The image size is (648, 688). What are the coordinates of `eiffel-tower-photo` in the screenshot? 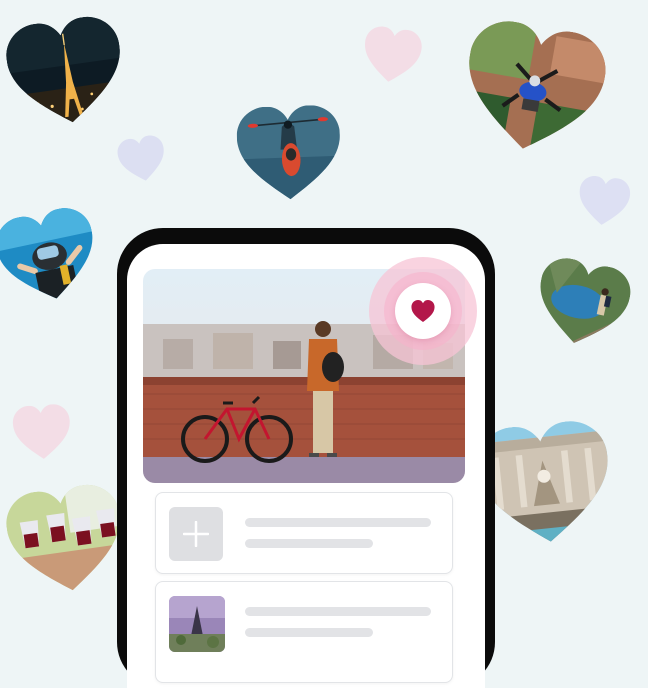 It's located at (68, 74).